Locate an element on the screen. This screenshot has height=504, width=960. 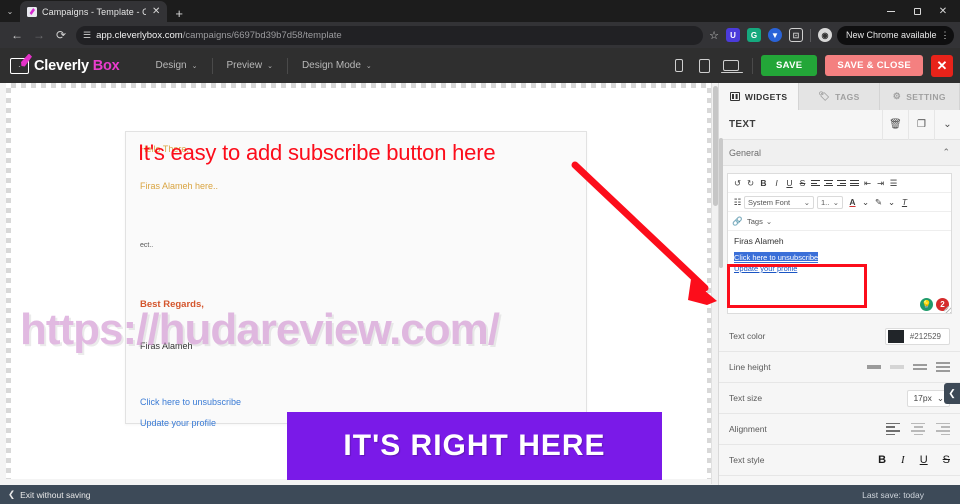
tags-select: Tags ⌄ is located at coordinates (760, 221).